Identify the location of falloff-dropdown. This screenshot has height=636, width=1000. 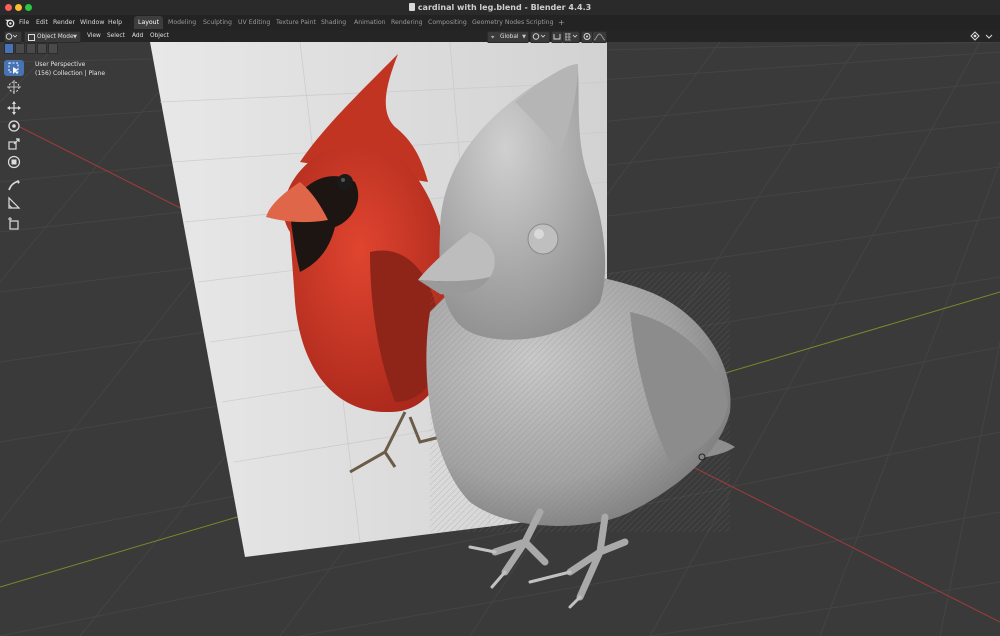
(599, 37).